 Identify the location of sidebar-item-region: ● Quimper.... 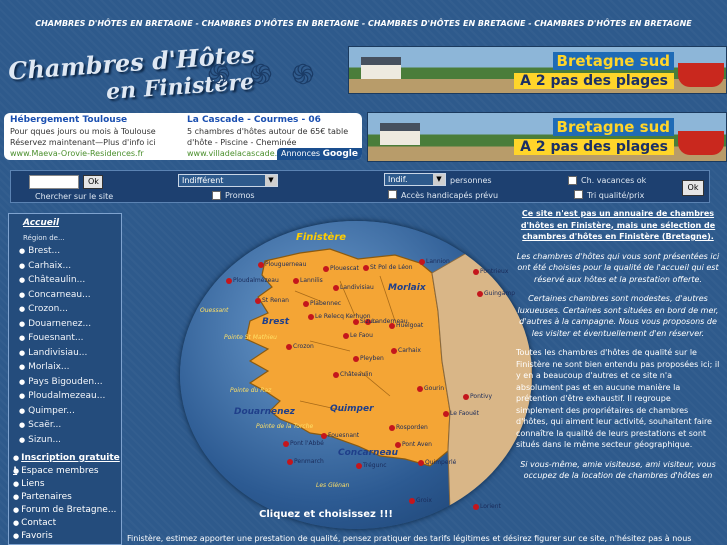
(65, 411).